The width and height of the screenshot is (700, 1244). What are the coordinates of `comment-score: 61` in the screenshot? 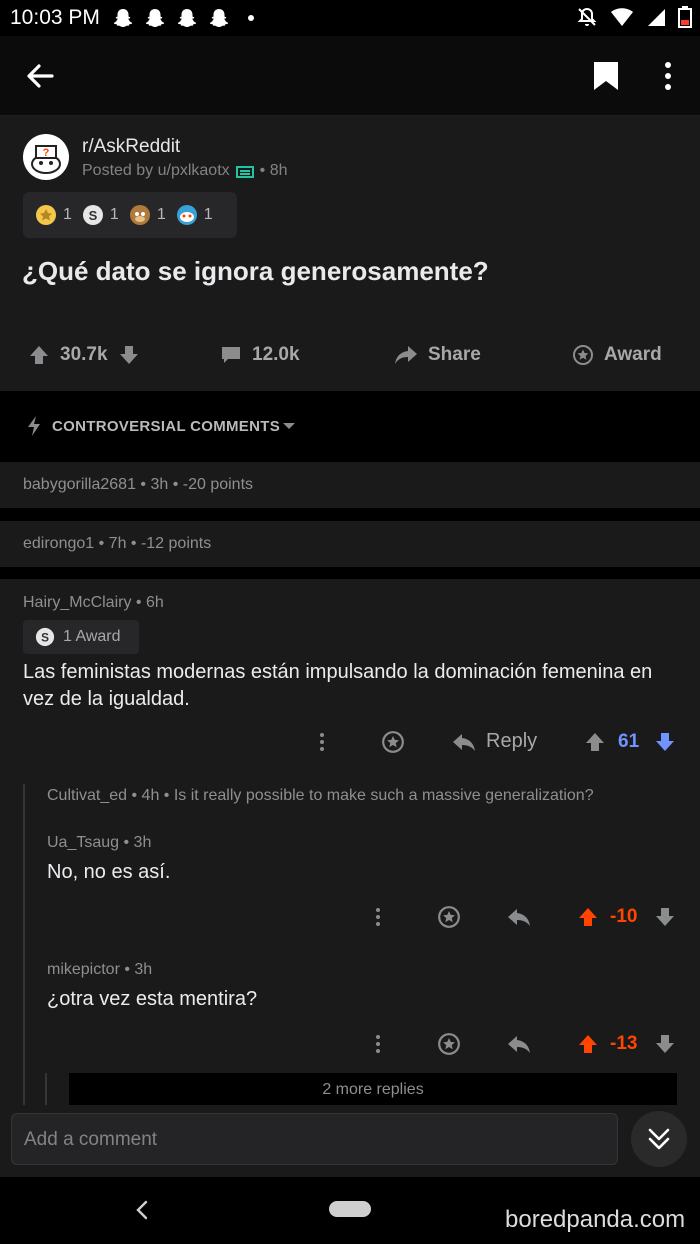 It's located at (629, 741).